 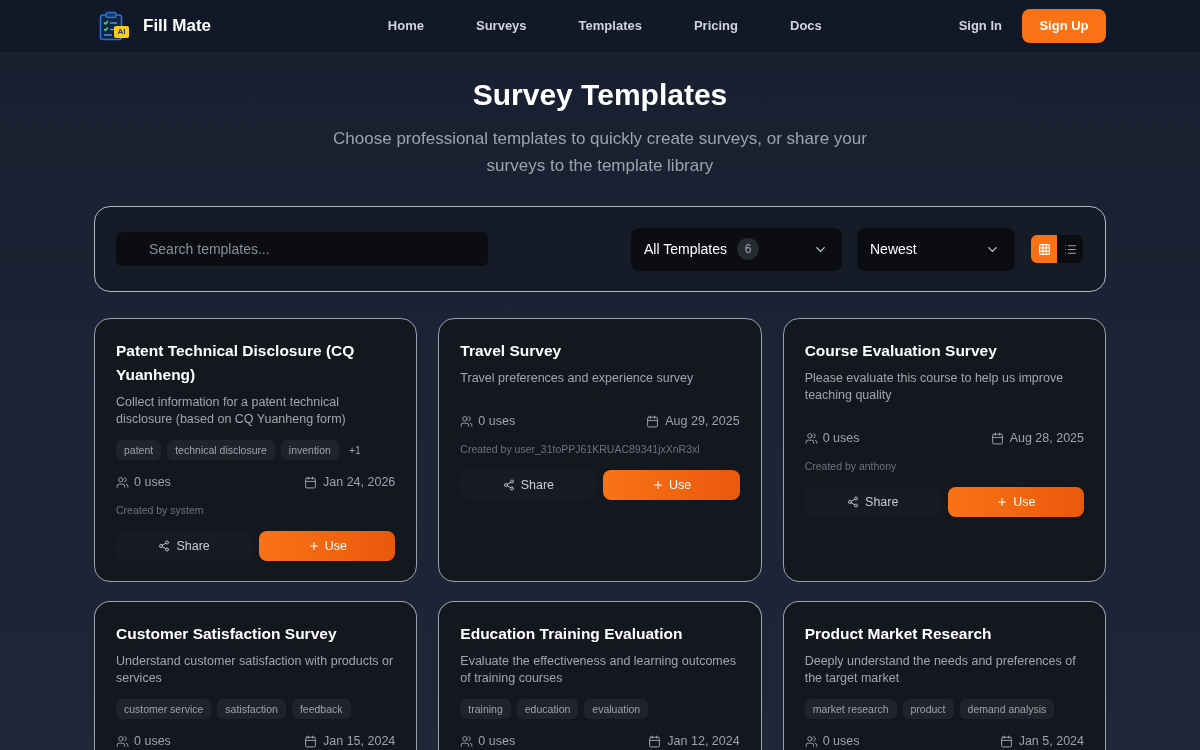 What do you see at coordinates (547, 709) in the screenshot?
I see `tag: education` at bounding box center [547, 709].